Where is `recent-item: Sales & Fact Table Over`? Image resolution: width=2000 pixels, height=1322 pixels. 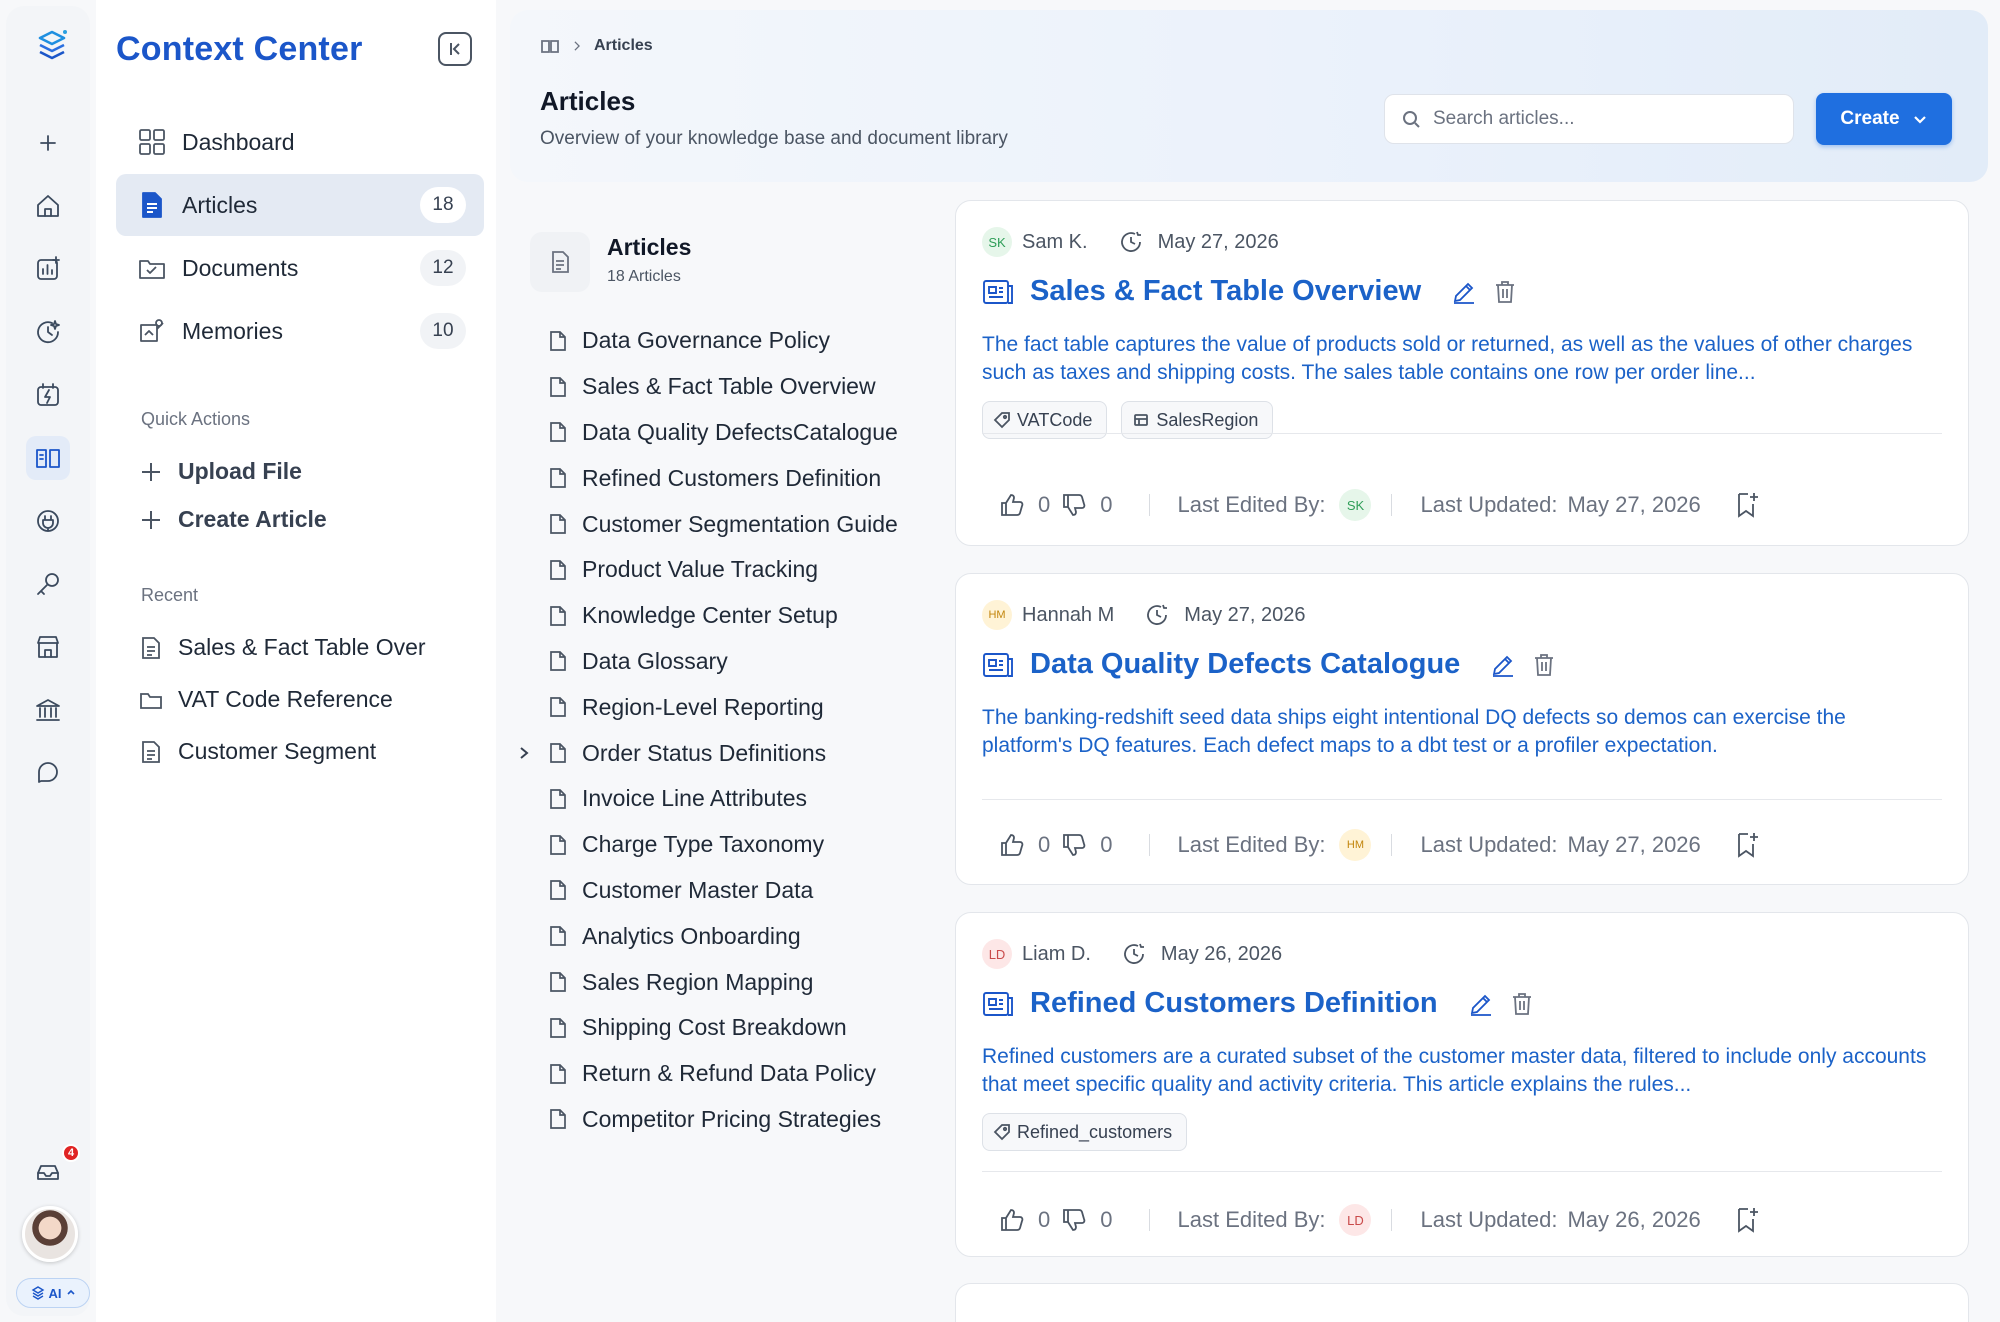
recent-item: Sales & Fact Table Over is located at coordinates (303, 647).